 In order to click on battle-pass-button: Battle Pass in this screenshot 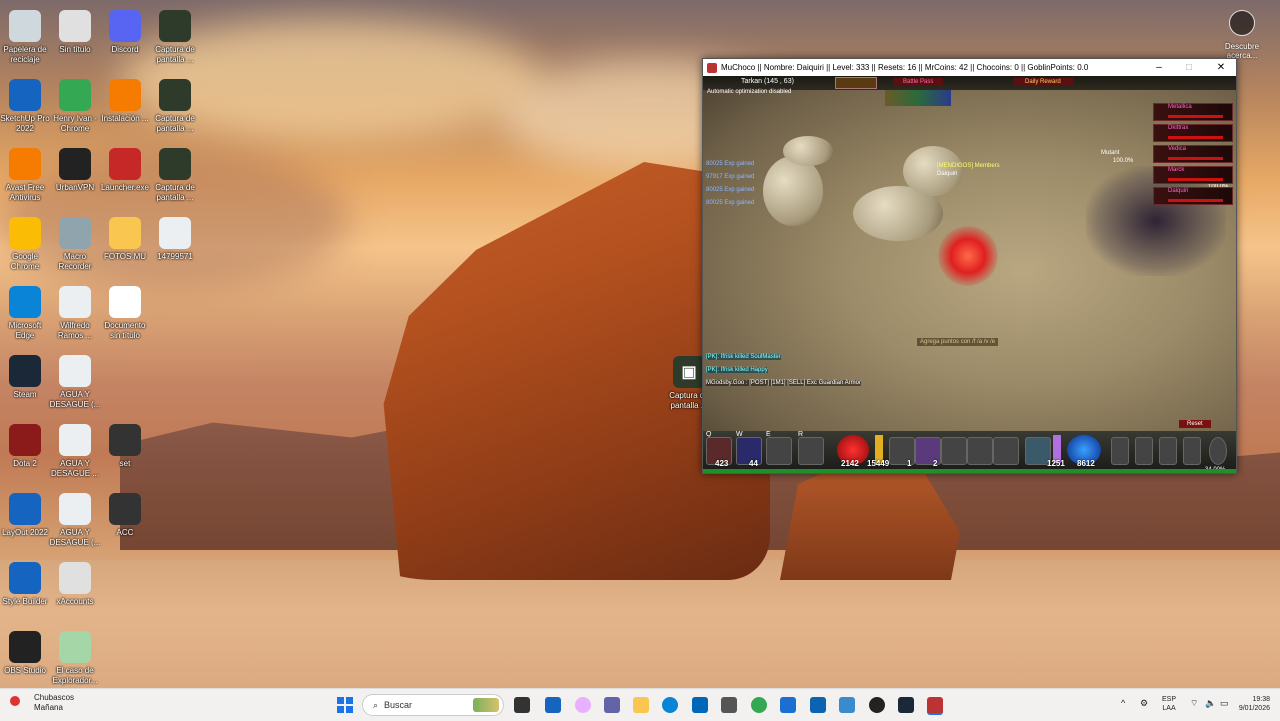, I will do `click(918, 82)`.